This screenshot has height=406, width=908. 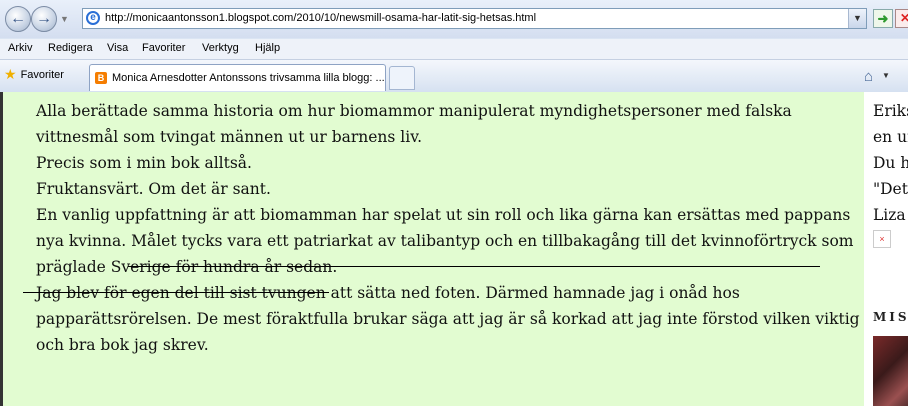 I want to click on post-highlight: präglade Sverige för hundra år sedan., so click(x=187, y=267).